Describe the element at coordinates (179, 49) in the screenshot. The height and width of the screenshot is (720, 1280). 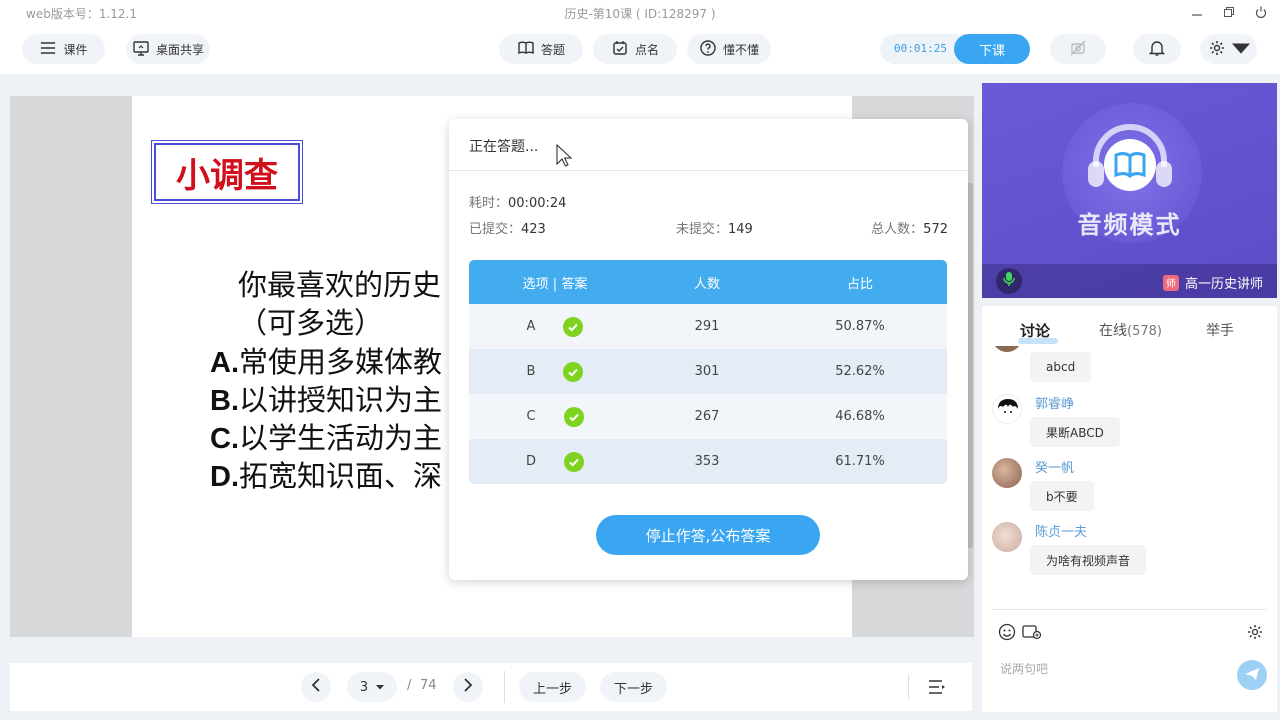
I see `screen-share-label: 桌面共享` at that location.